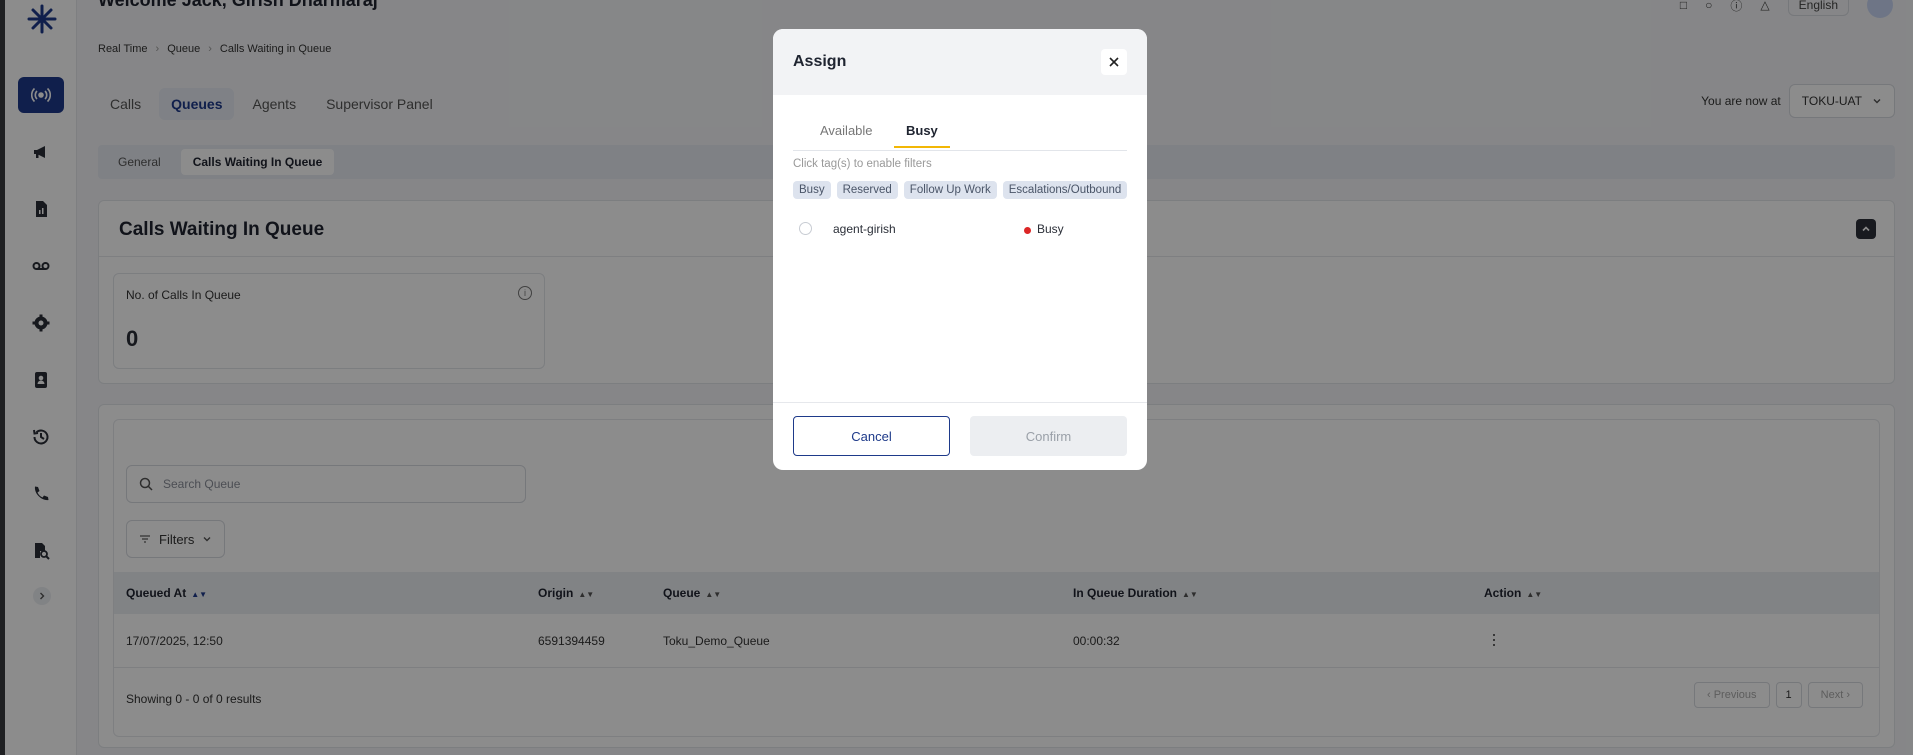 Image resolution: width=1913 pixels, height=755 pixels. What do you see at coordinates (805, 228) in the screenshot?
I see `agent-radio` at bounding box center [805, 228].